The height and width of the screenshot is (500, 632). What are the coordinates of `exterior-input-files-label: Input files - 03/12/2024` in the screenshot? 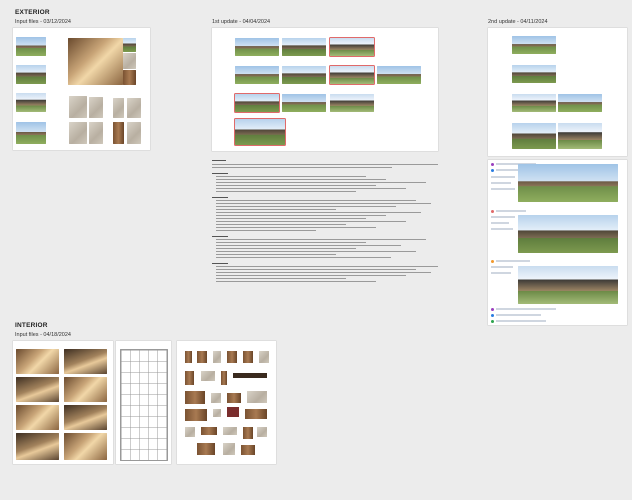 It's located at (43, 22).